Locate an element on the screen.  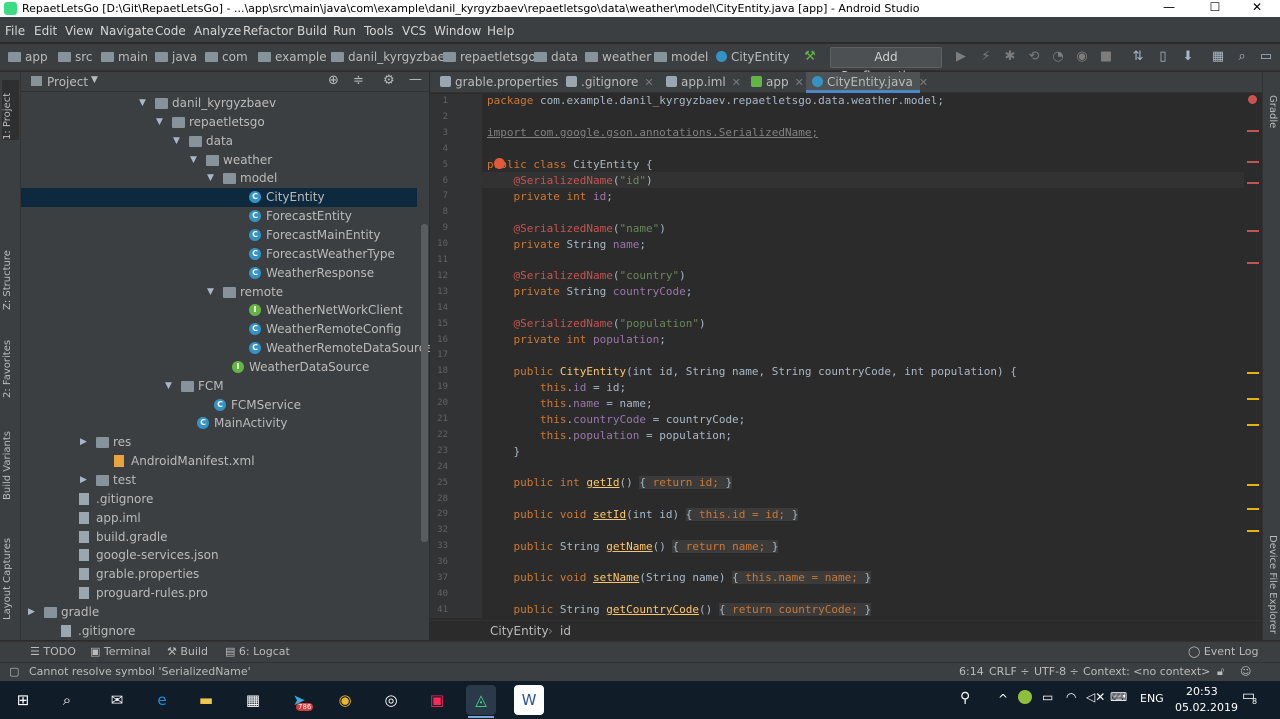
menu-edit: Edit is located at coordinates (45, 31).